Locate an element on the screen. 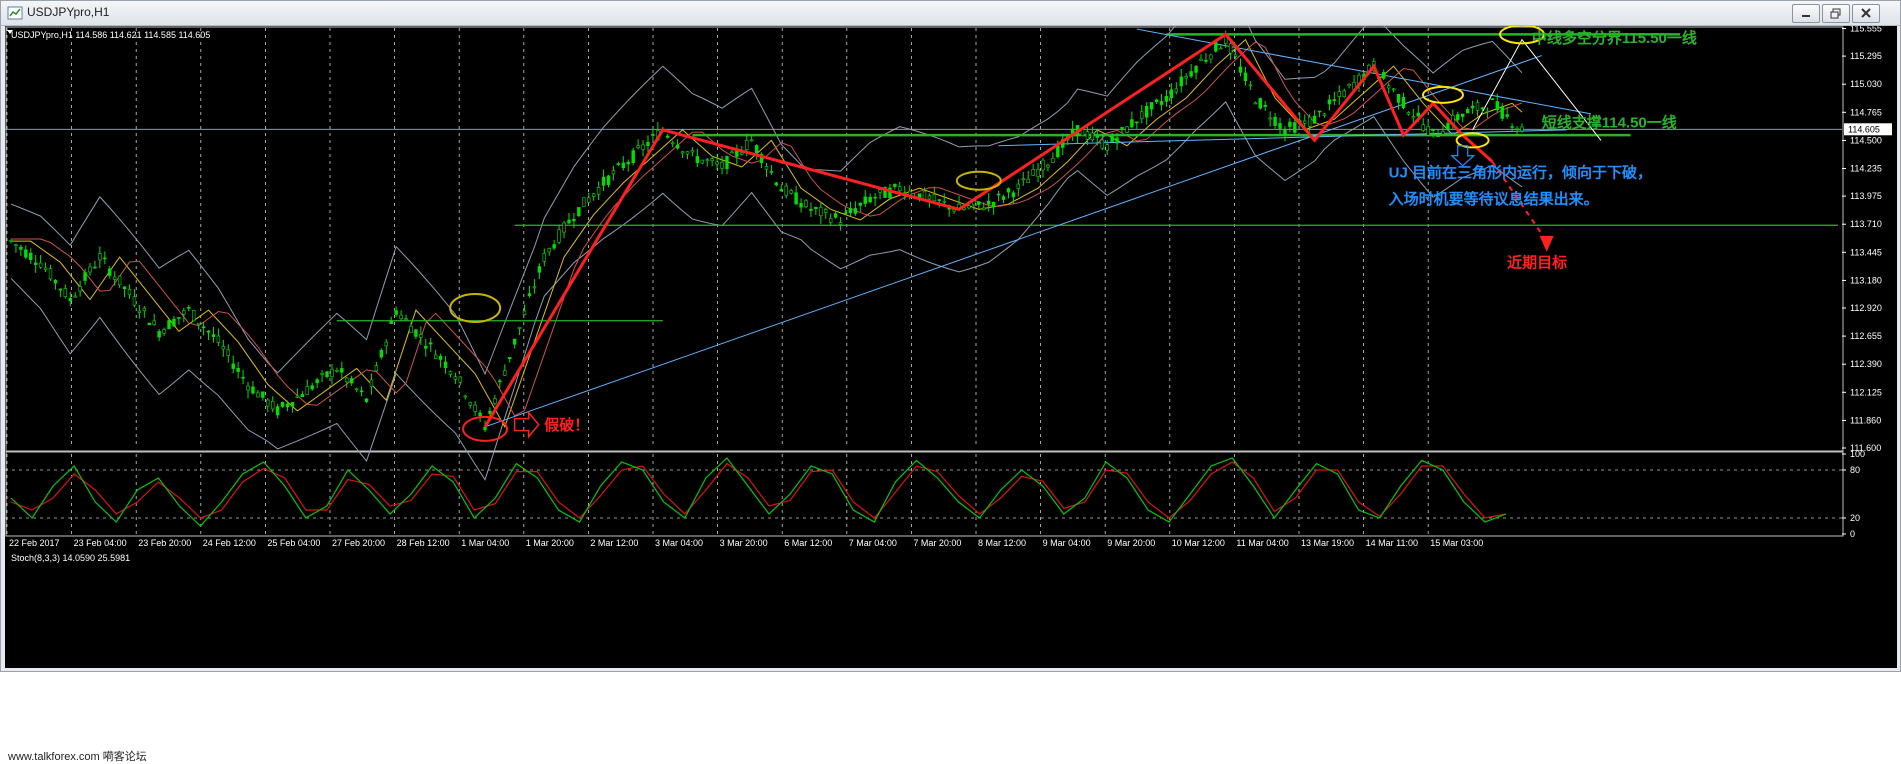 The image size is (1901, 764). chart-annotation: 假破！ is located at coordinates (566, 425).